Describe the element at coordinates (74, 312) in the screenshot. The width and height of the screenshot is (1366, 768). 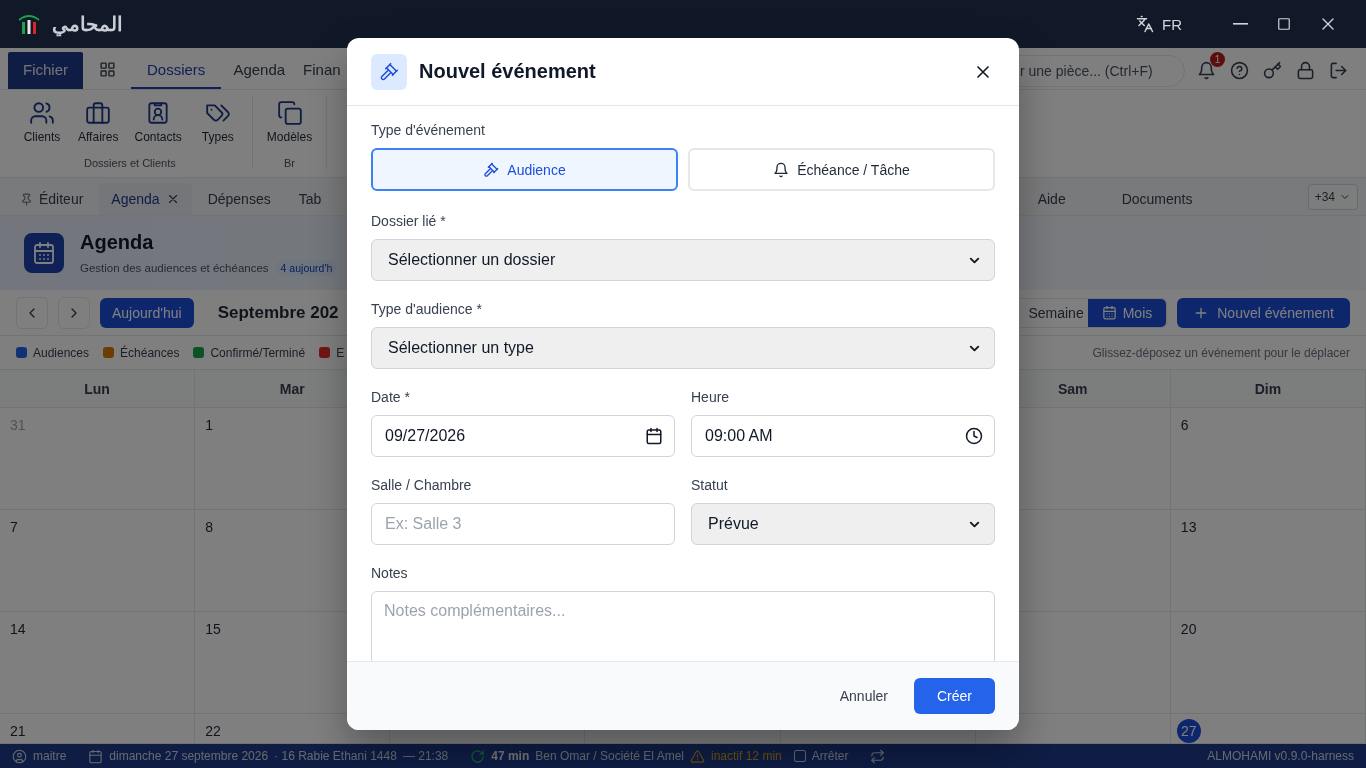
I see `next-button` at that location.